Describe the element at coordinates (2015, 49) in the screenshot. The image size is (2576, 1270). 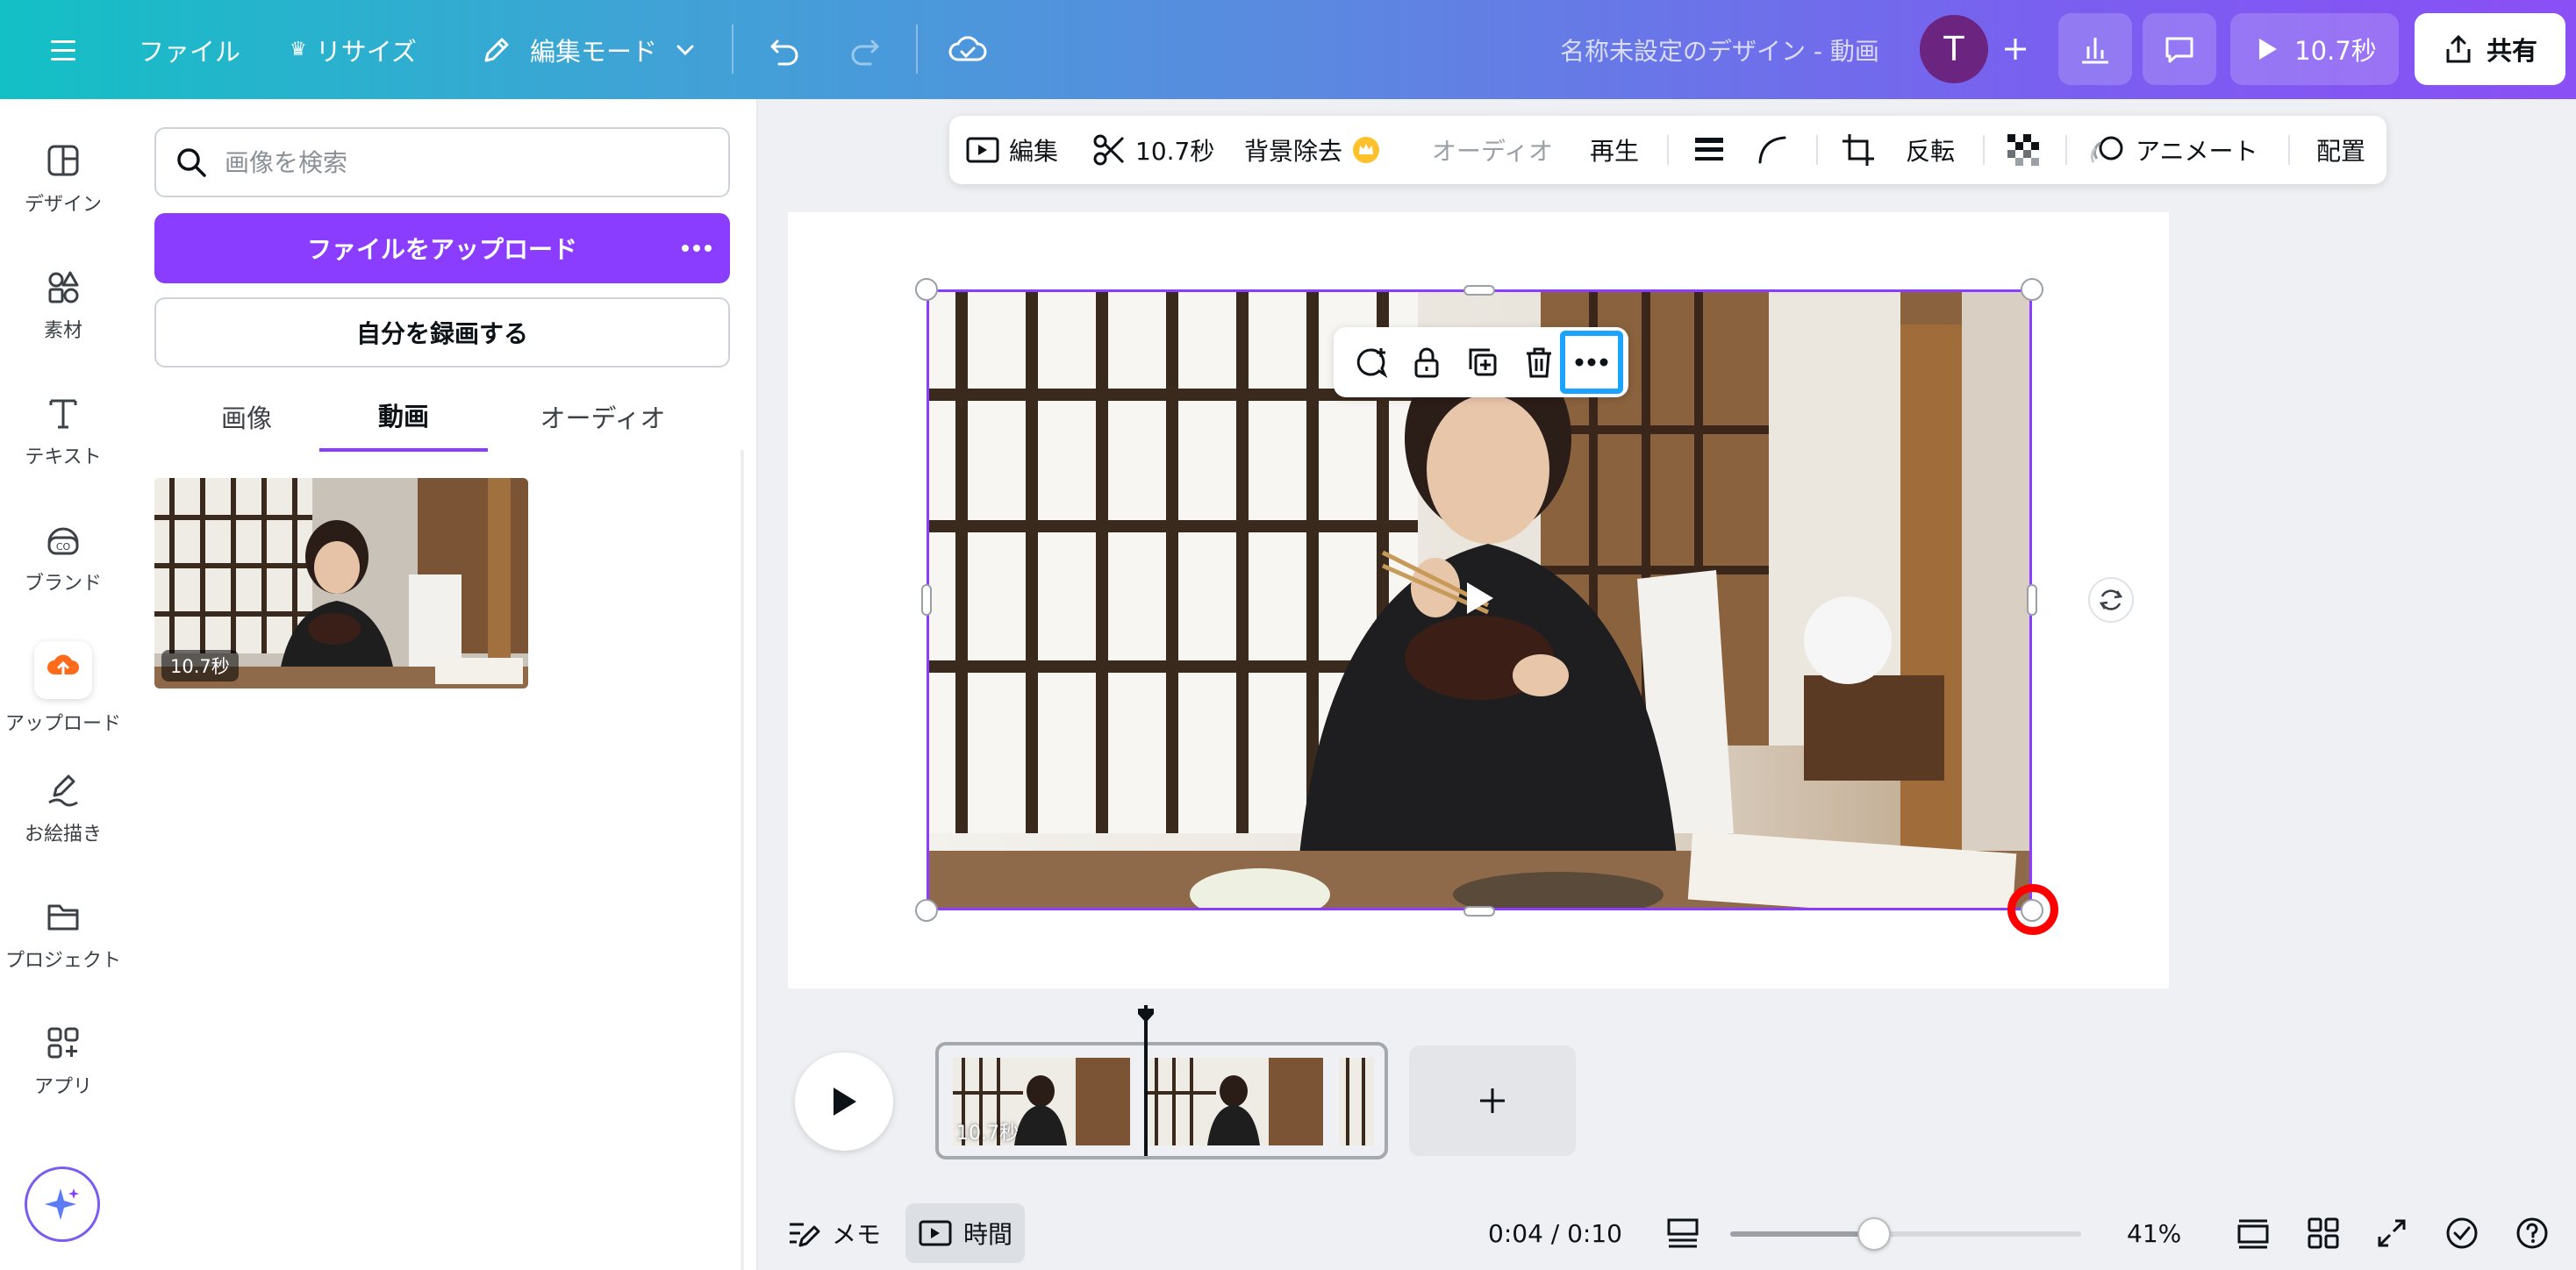
I see `add-collaborator-button` at that location.